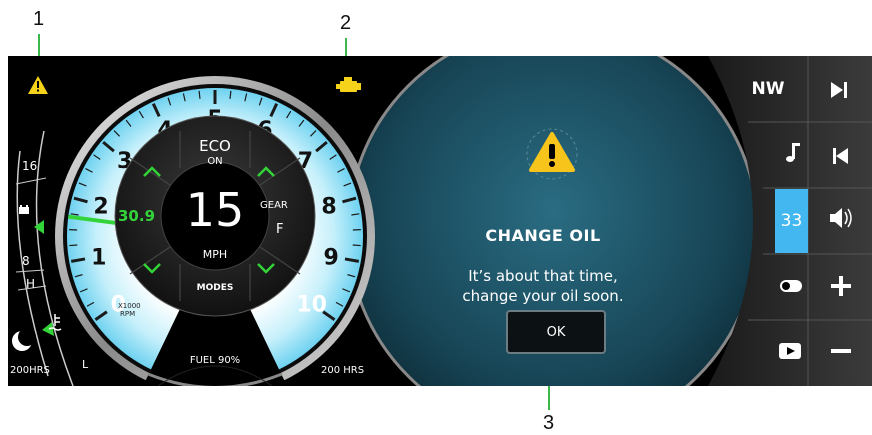 This screenshot has height=435, width=872. I want to click on rpm-unit-top: X1000, so click(129, 306).